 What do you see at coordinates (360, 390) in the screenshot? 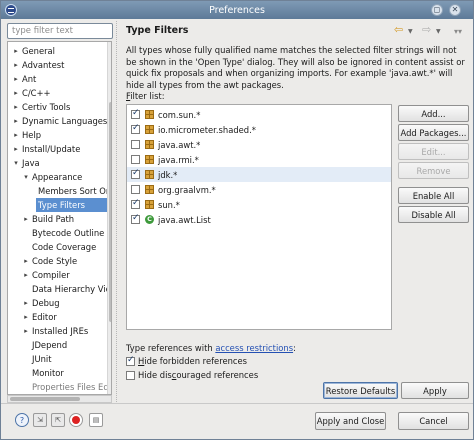
I see `restore-defaults-button: Restore Defaults` at bounding box center [360, 390].